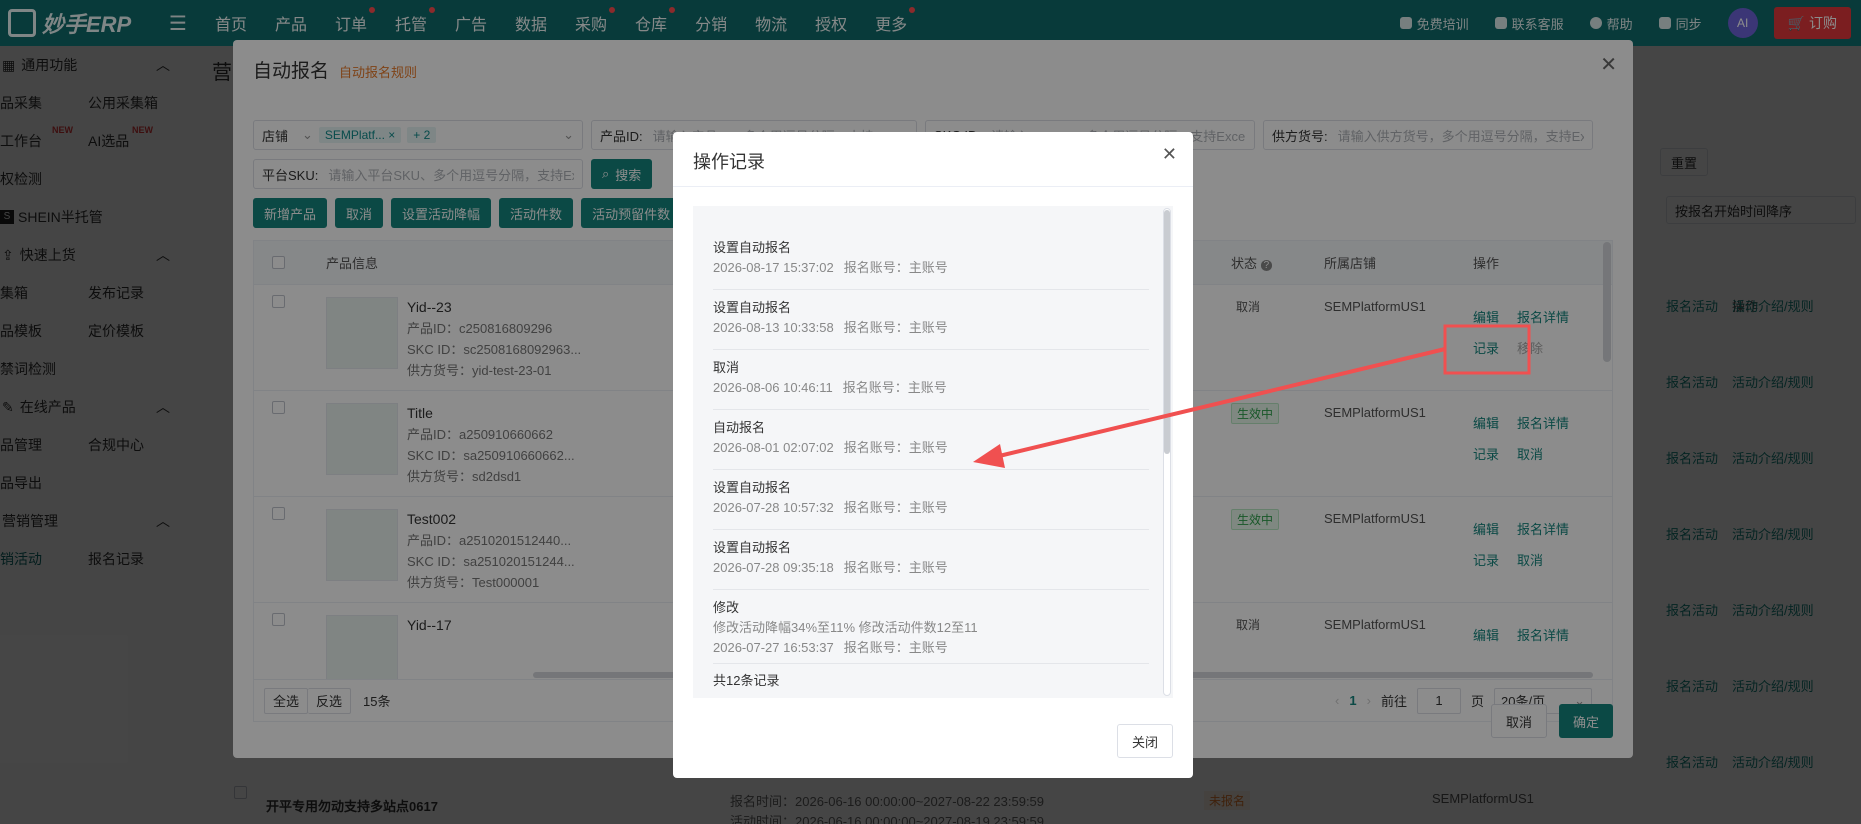 The image size is (1861, 824). What do you see at coordinates (726, 607) in the screenshot?
I see `log-action: 修改` at bounding box center [726, 607].